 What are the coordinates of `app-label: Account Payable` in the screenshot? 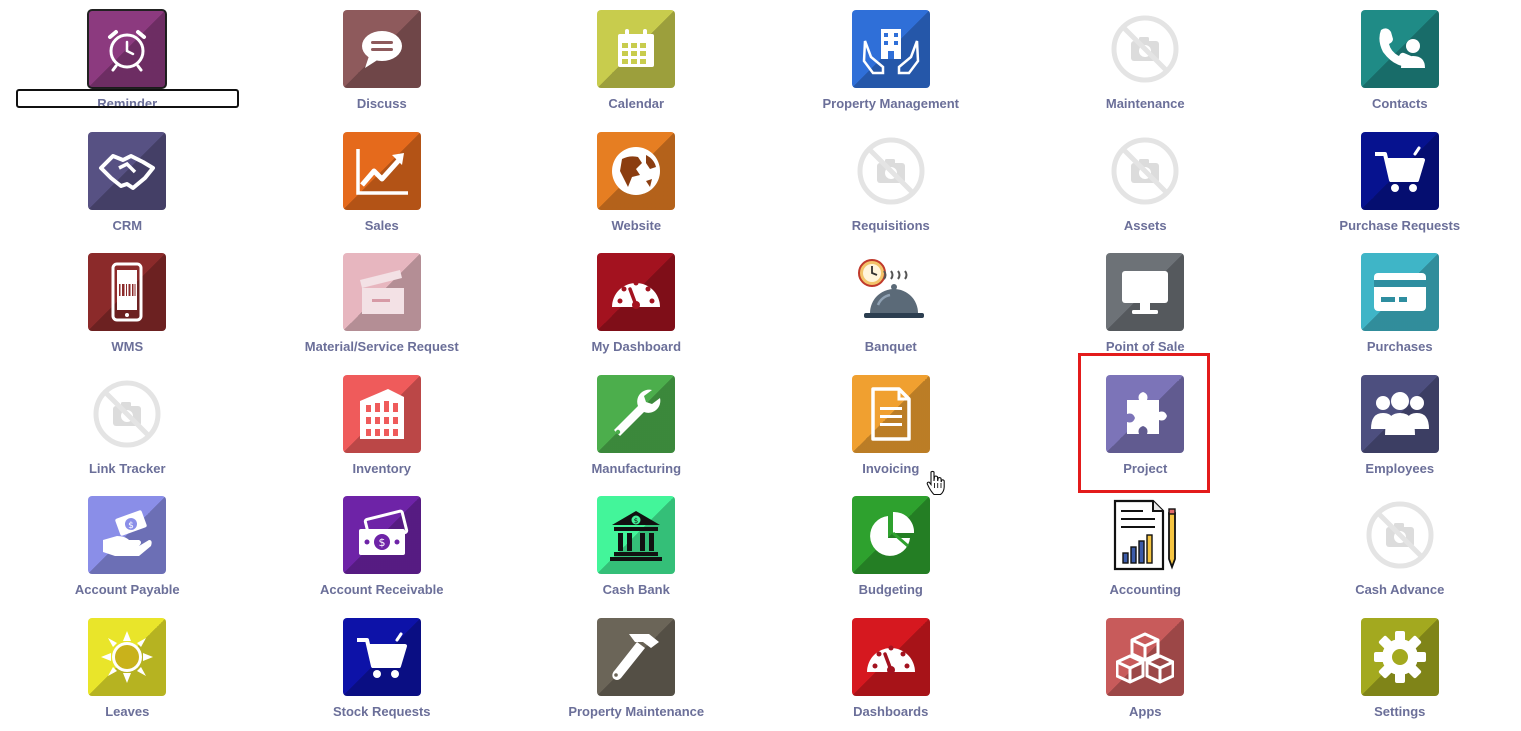 It's located at (127, 589).